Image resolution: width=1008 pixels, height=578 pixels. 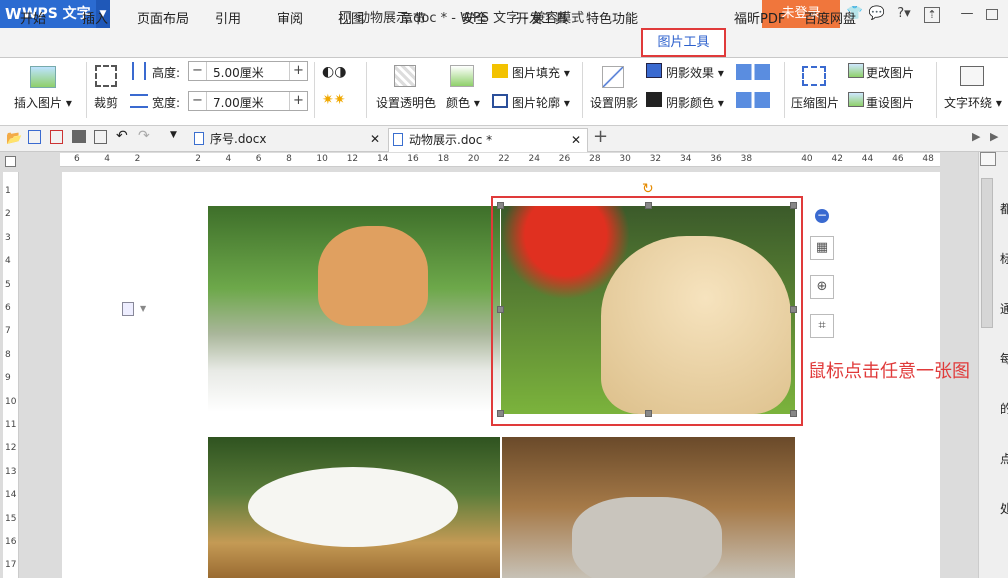 What do you see at coordinates (289, 159) in the screenshot?
I see `ruler-tick-label: 8` at bounding box center [289, 159].